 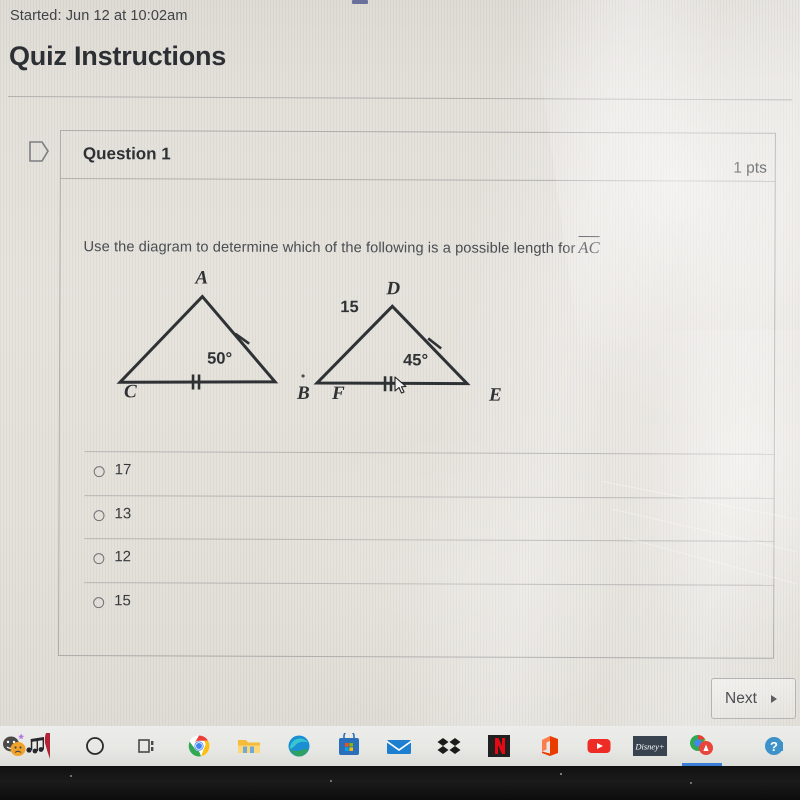 What do you see at coordinates (449, 746) in the screenshot?
I see `dropbox-icon` at bounding box center [449, 746].